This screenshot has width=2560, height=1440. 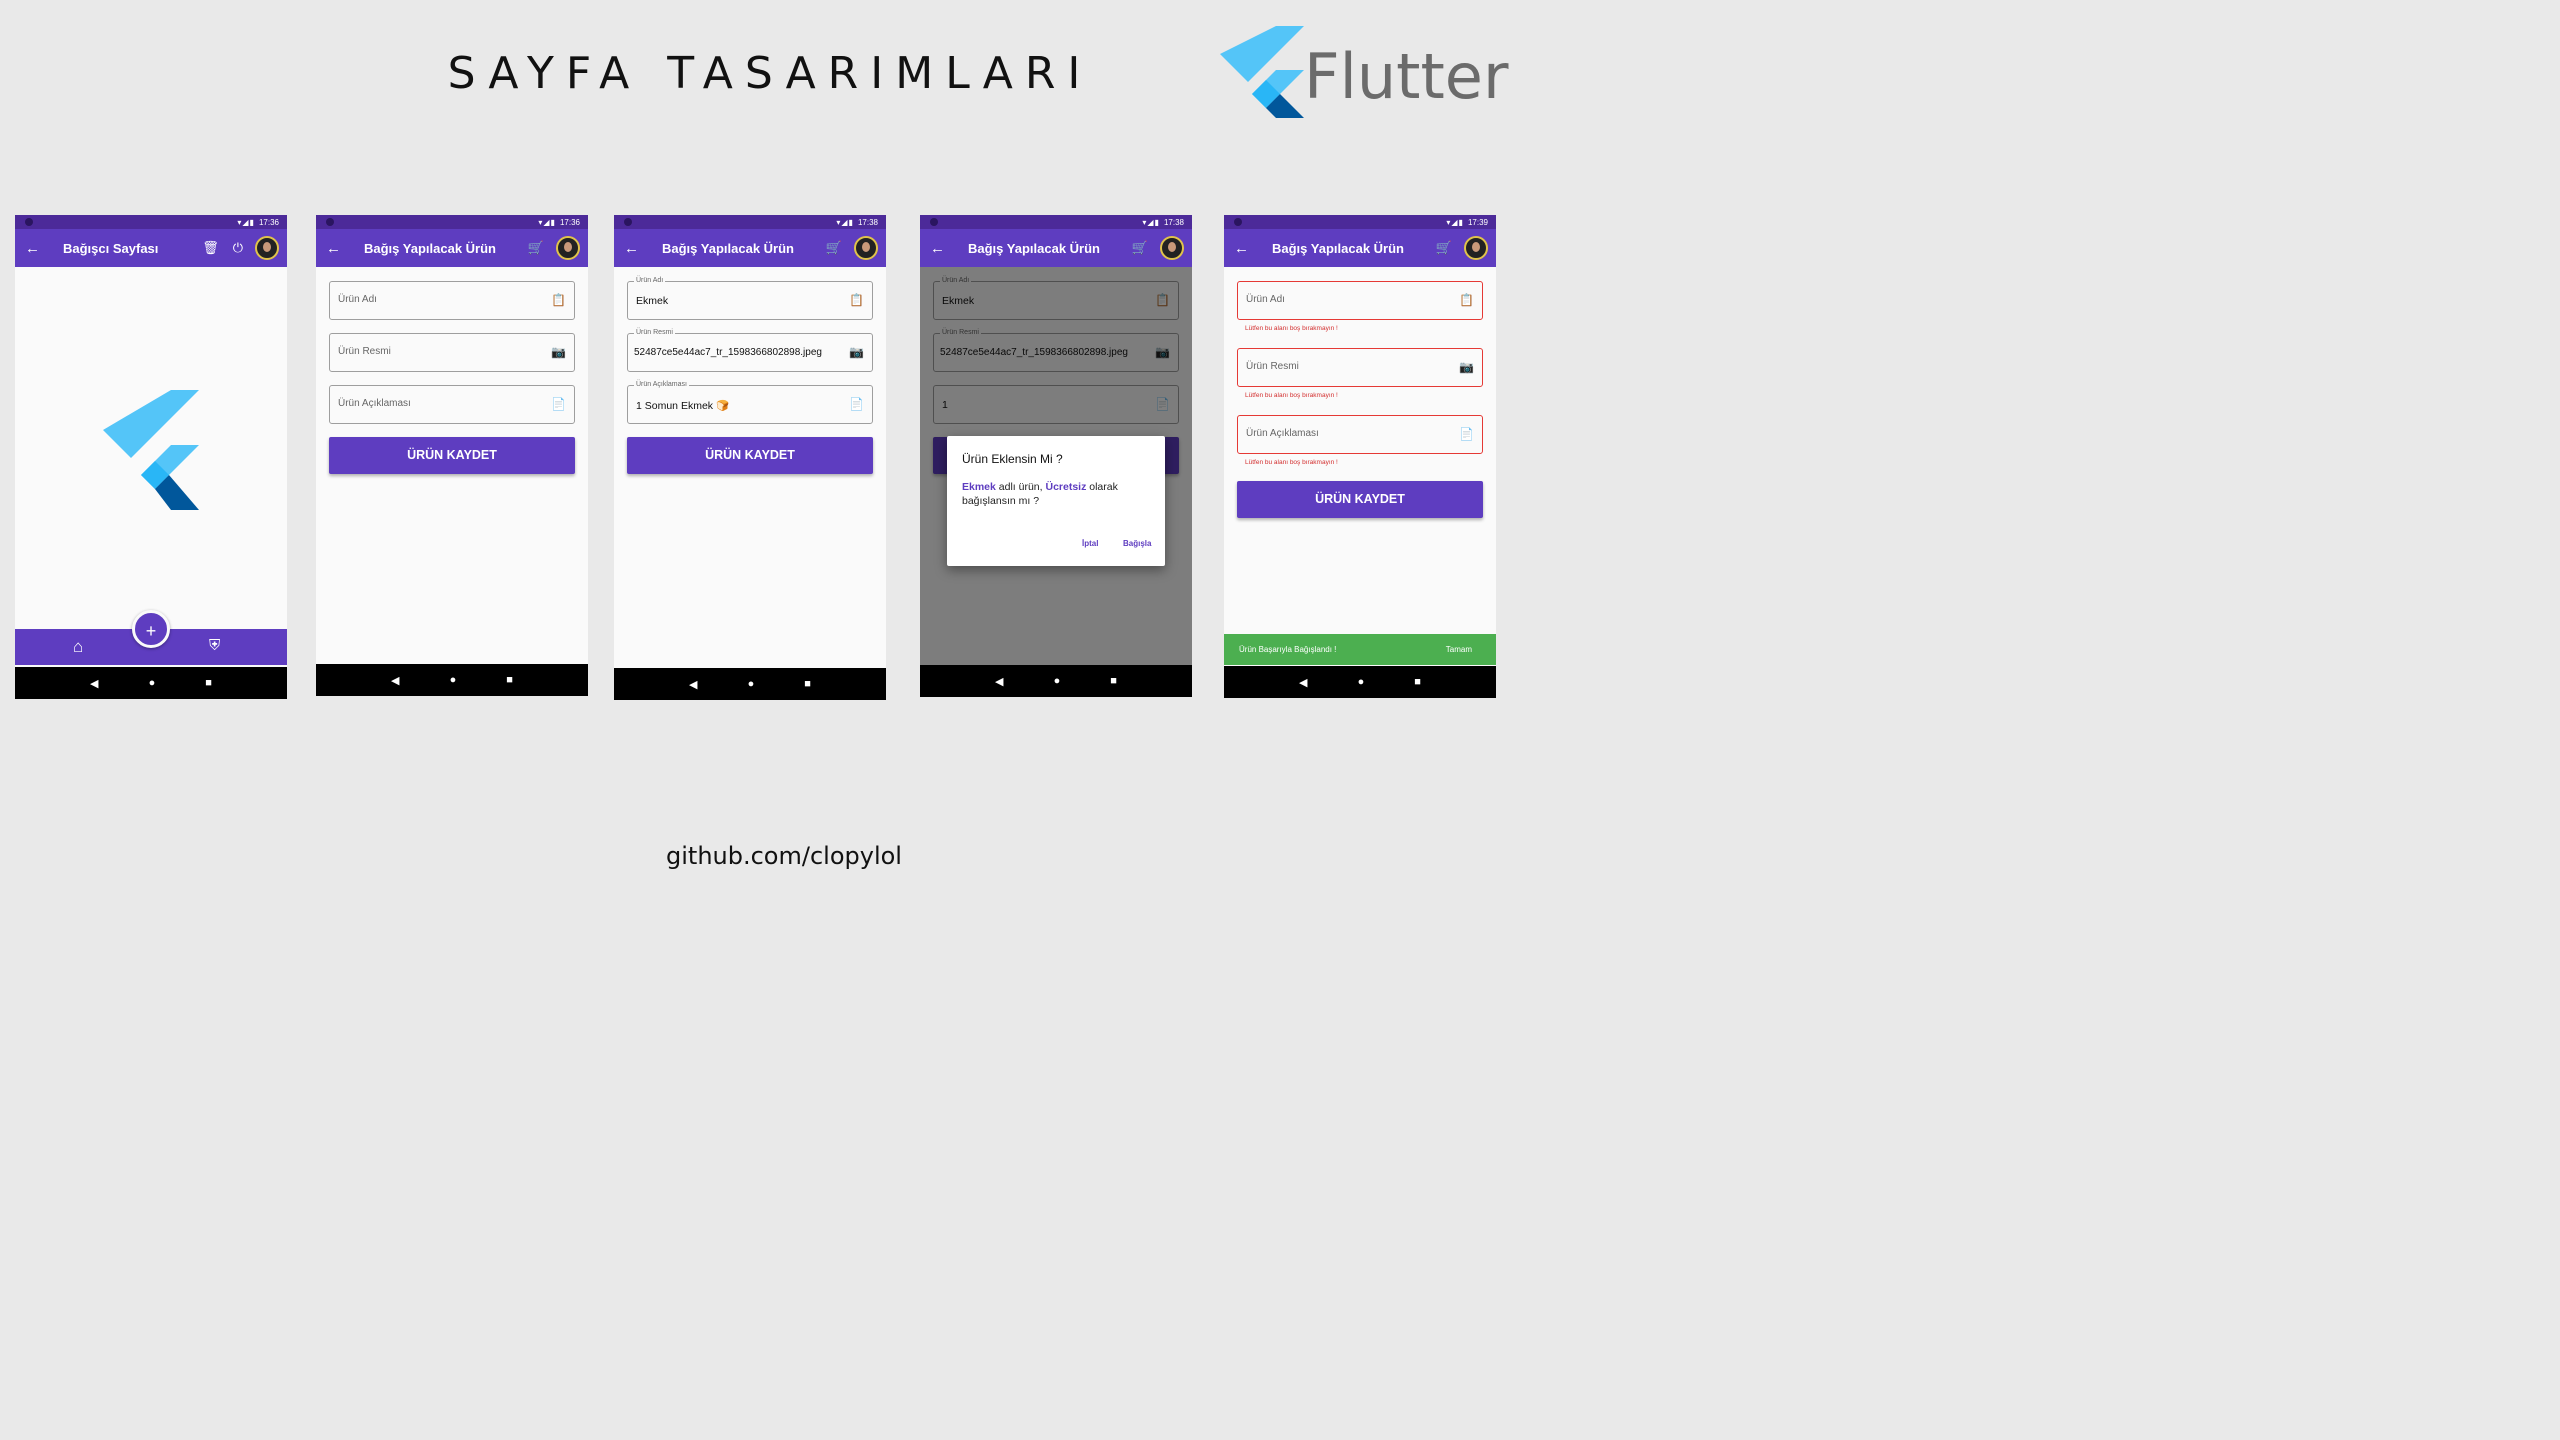 I want to click on dialog-title: Ürün Eklensin Mi ?, so click(x=1012, y=459).